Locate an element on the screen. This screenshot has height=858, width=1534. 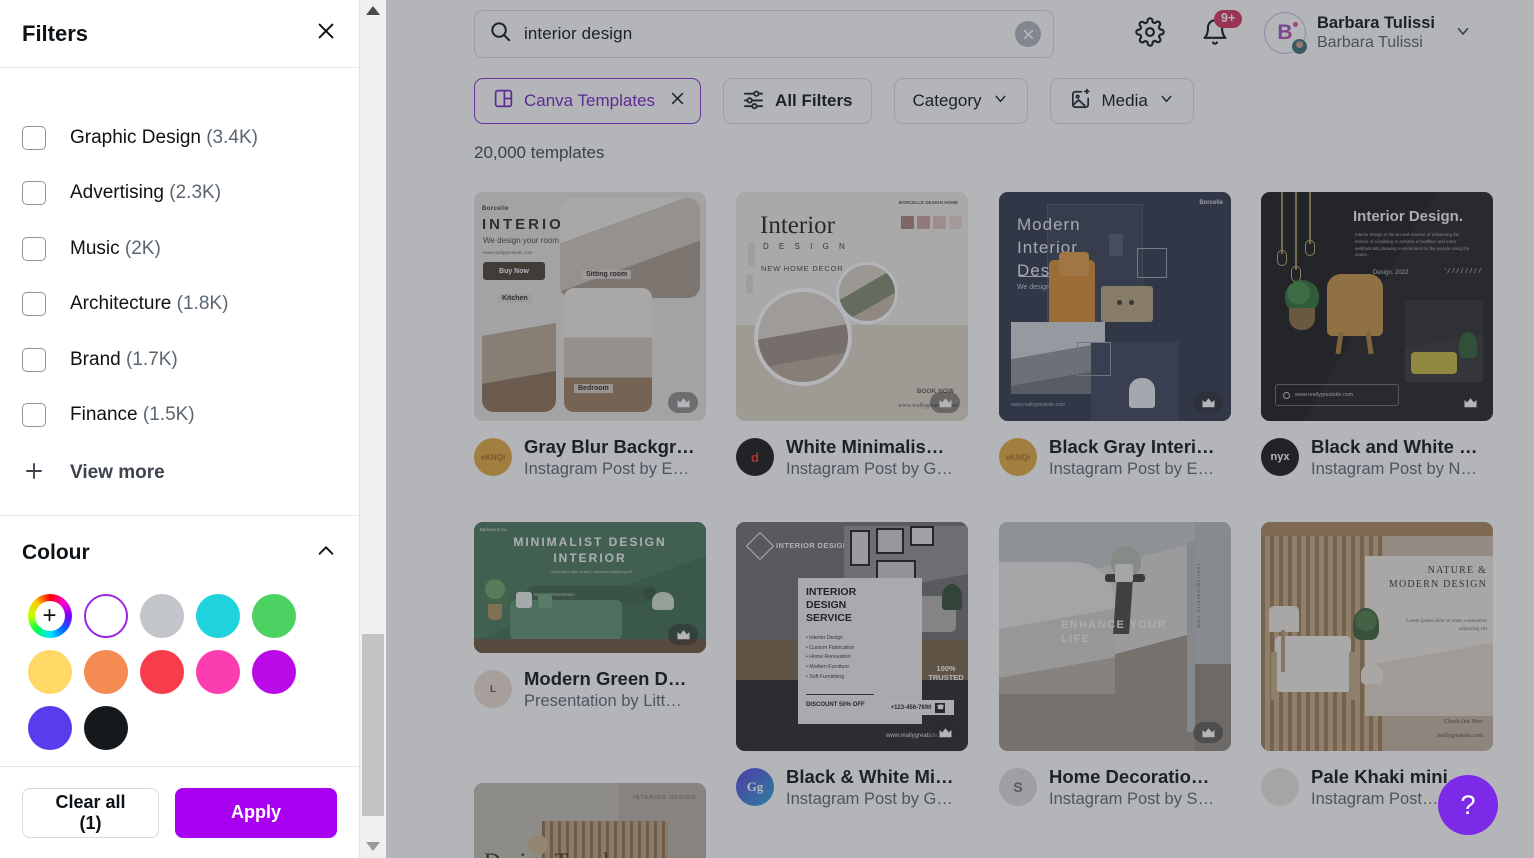
swatch-red is located at coordinates (161, 672).